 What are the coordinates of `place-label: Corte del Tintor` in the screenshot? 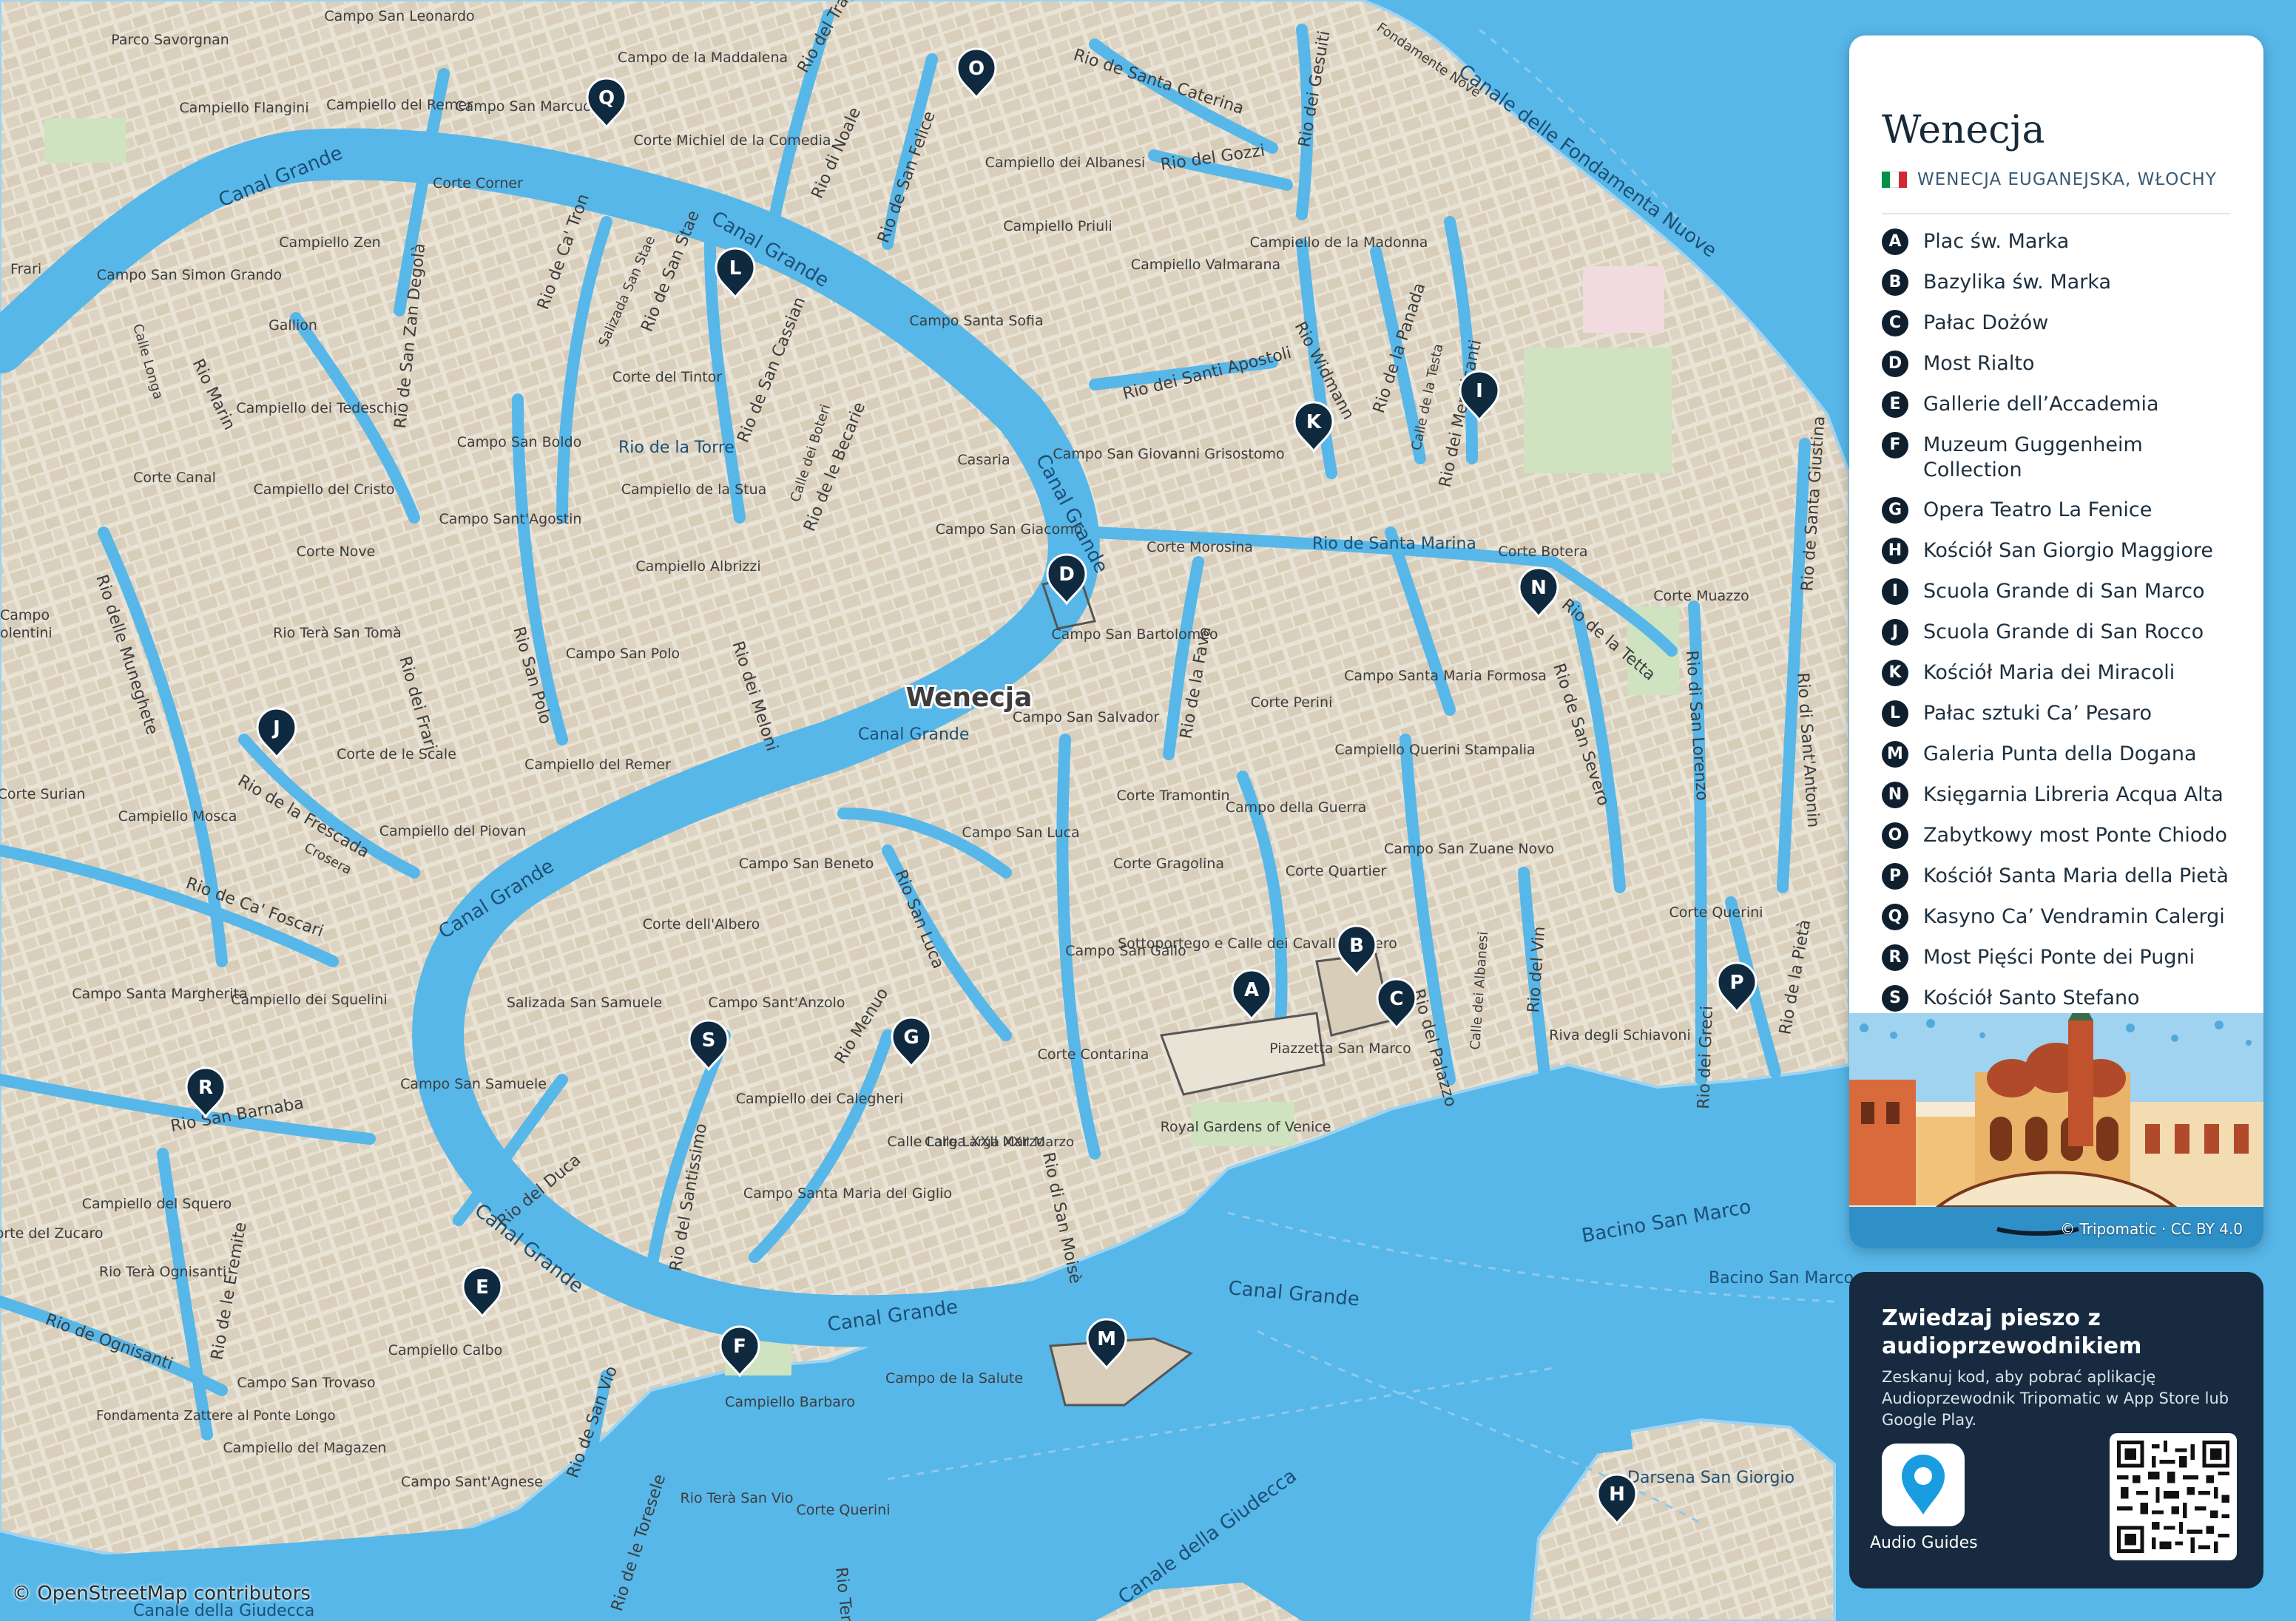 It's located at (667, 377).